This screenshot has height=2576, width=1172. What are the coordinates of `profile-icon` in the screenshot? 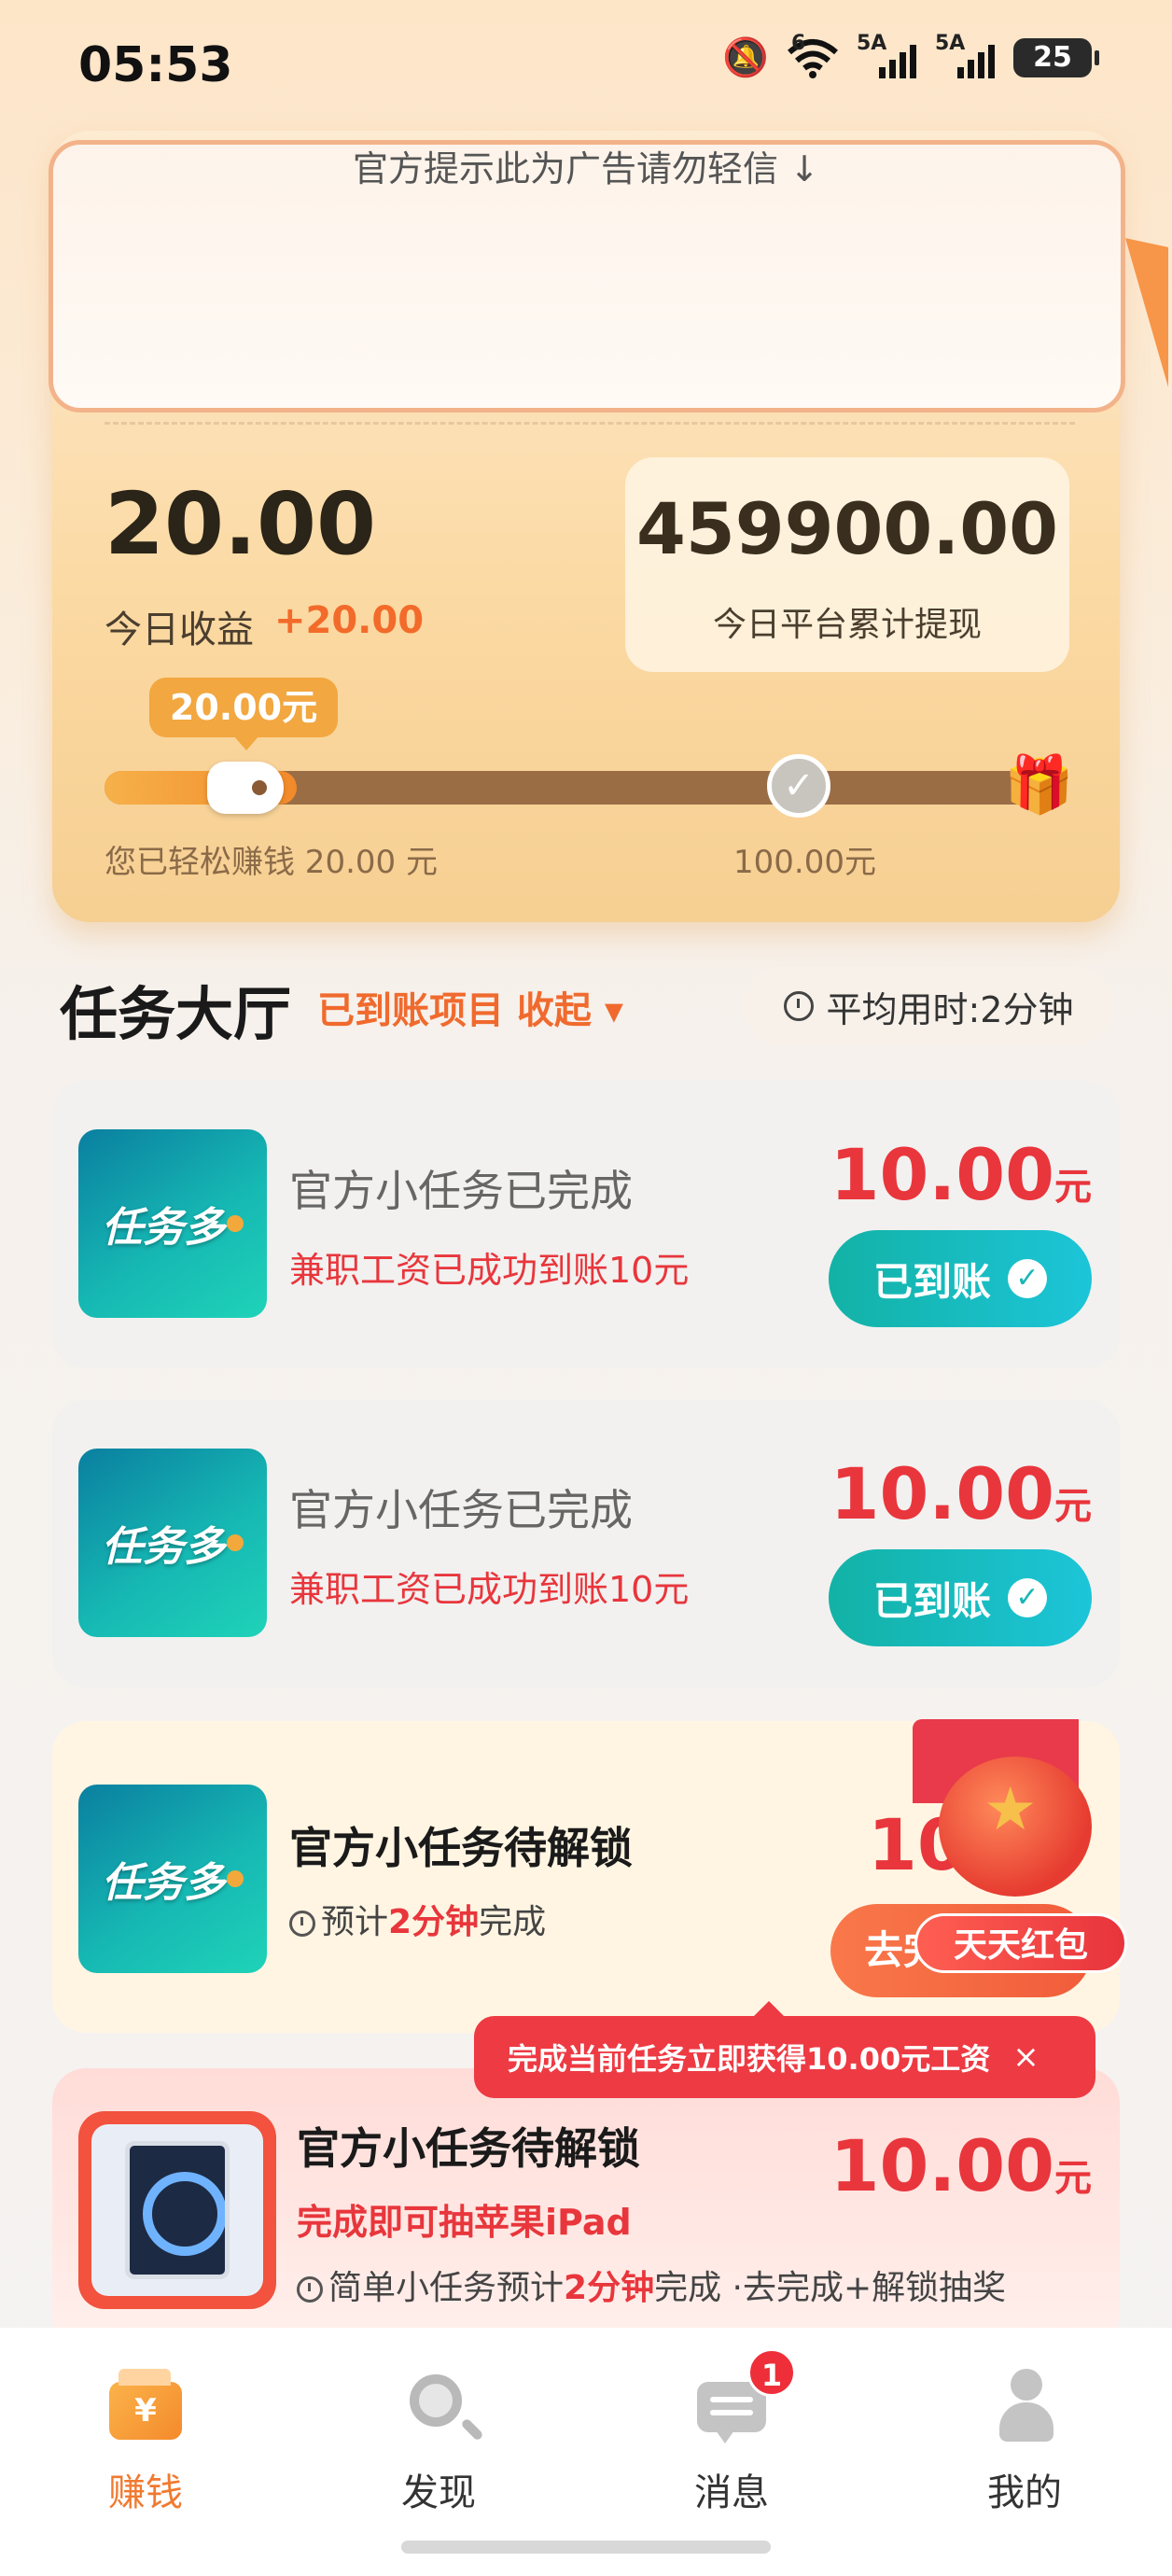 It's located at (1026, 2406).